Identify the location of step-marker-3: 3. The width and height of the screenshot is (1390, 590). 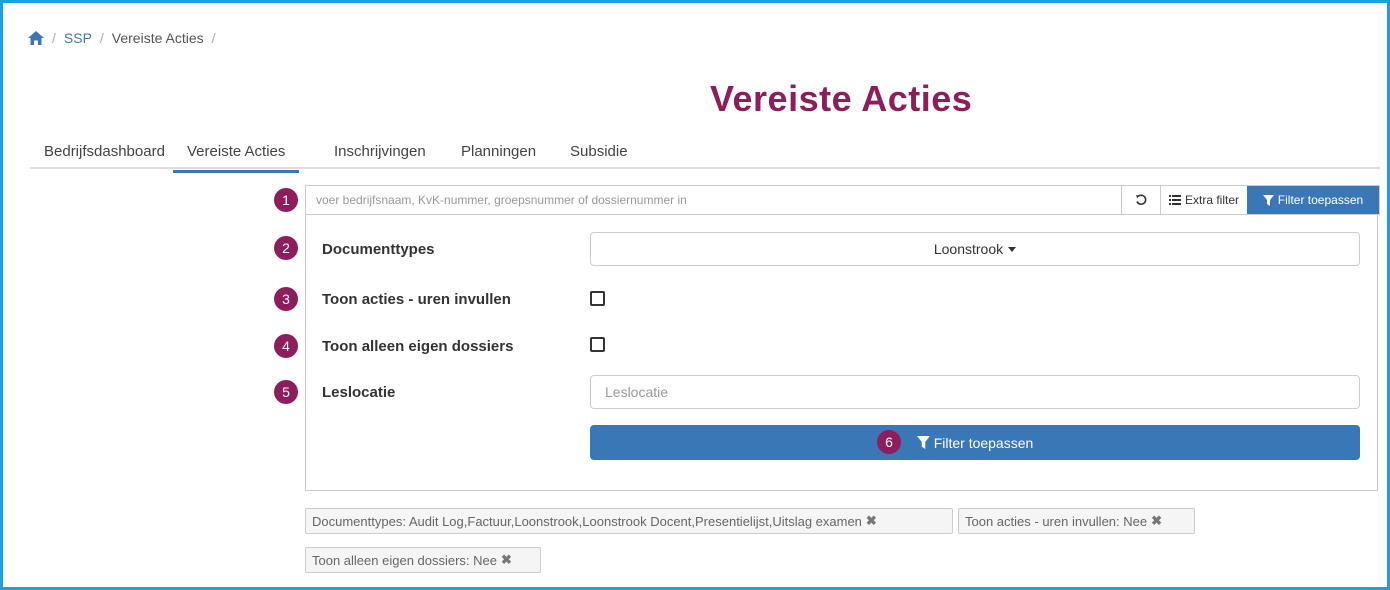
(286, 299).